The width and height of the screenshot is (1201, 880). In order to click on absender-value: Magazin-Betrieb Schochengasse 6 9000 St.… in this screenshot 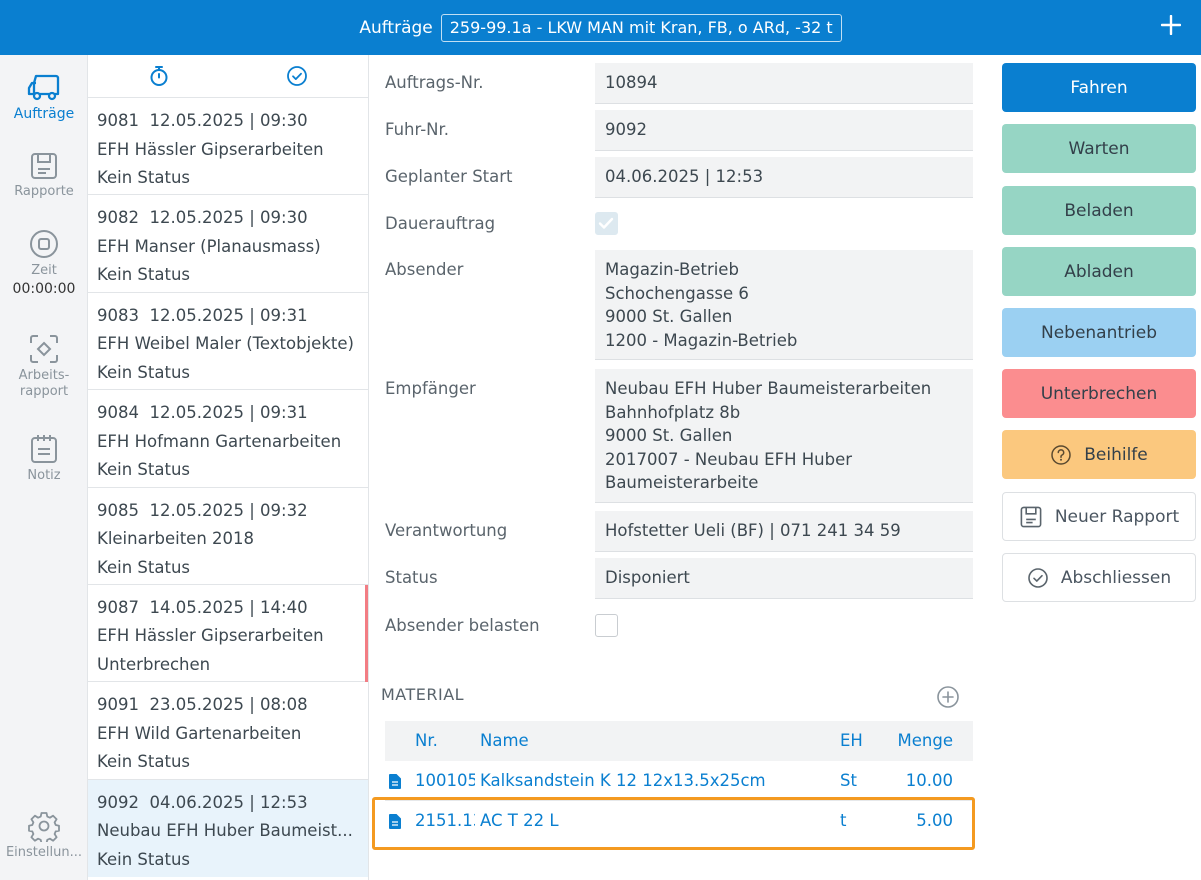, I will do `click(784, 305)`.